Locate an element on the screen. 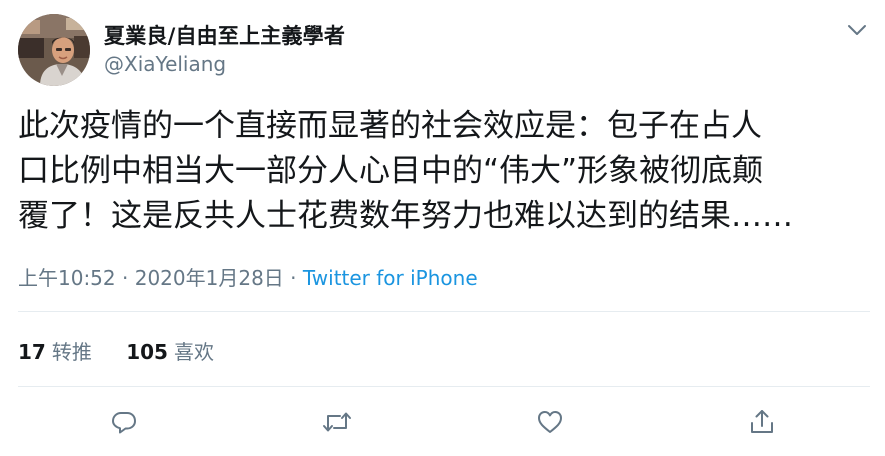 The image size is (885, 456). display-name: 夏業良/自由至上主義學者 is located at coordinates (224, 35).